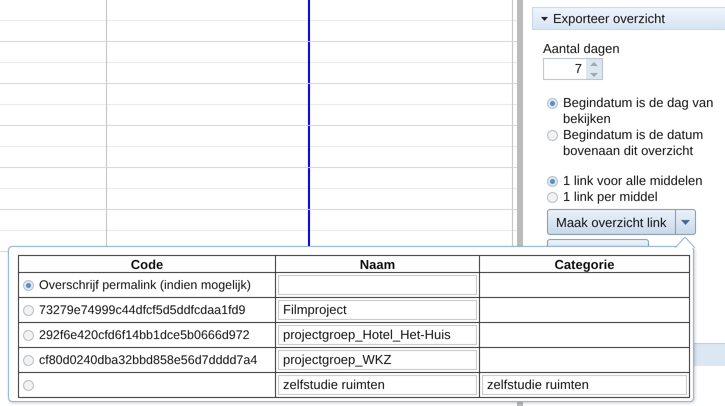 This screenshot has width=725, height=406. What do you see at coordinates (142, 310) in the screenshot?
I see `code-text: 73279e74999c44dfcf5d5ddfcdaa1fd9` at bounding box center [142, 310].